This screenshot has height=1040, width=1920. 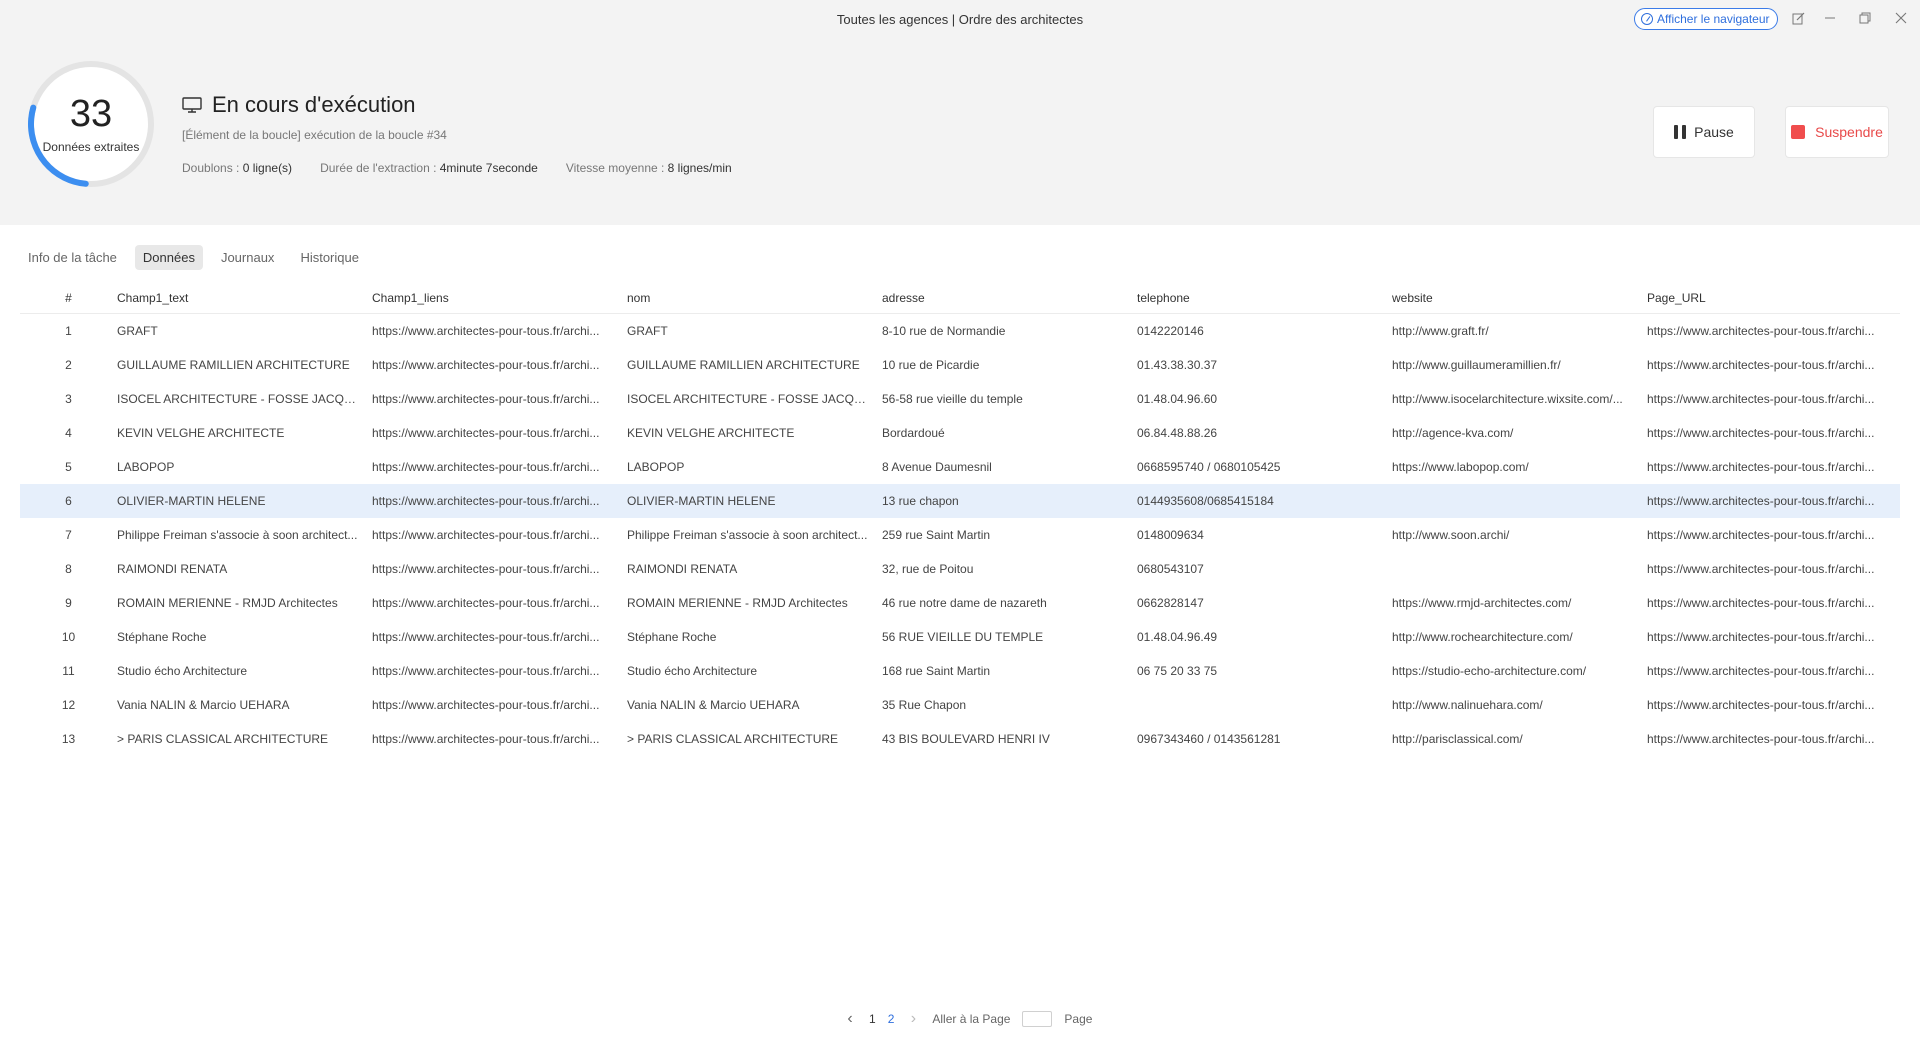 What do you see at coordinates (72, 257) in the screenshot?
I see `tab-task-info: Info de la tâche` at bounding box center [72, 257].